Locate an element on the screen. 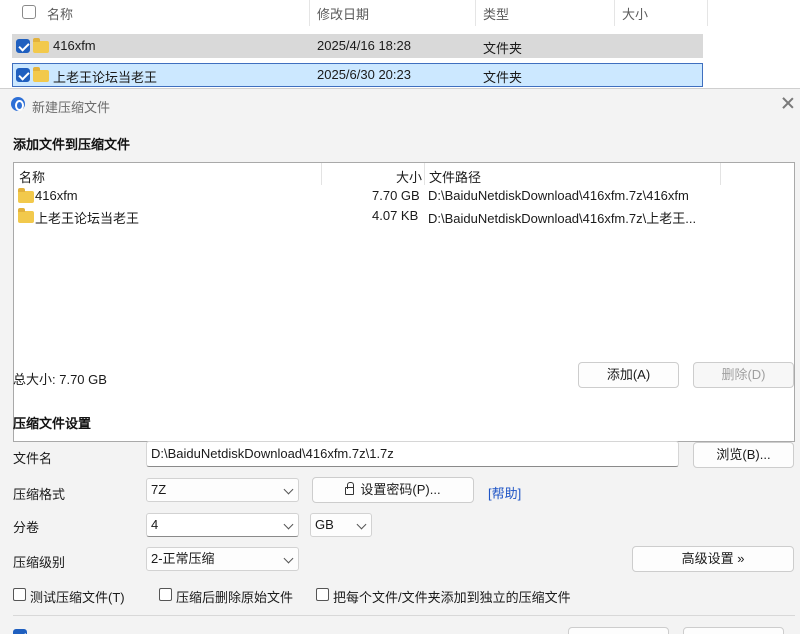 This screenshot has height=634, width=800. bottom-checkbox is located at coordinates (20, 631).